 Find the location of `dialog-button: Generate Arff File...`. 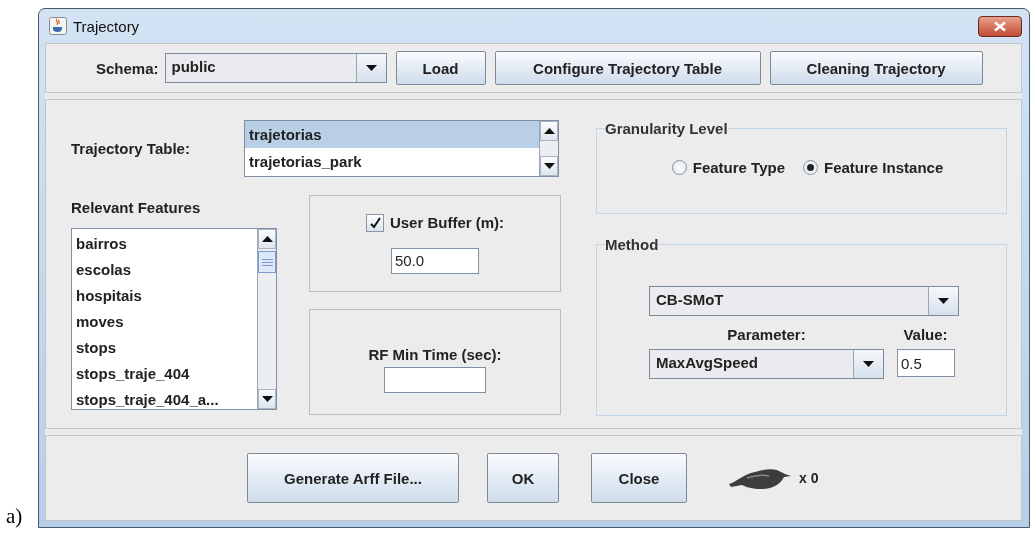

dialog-button: Generate Arff File... is located at coordinates (353, 478).